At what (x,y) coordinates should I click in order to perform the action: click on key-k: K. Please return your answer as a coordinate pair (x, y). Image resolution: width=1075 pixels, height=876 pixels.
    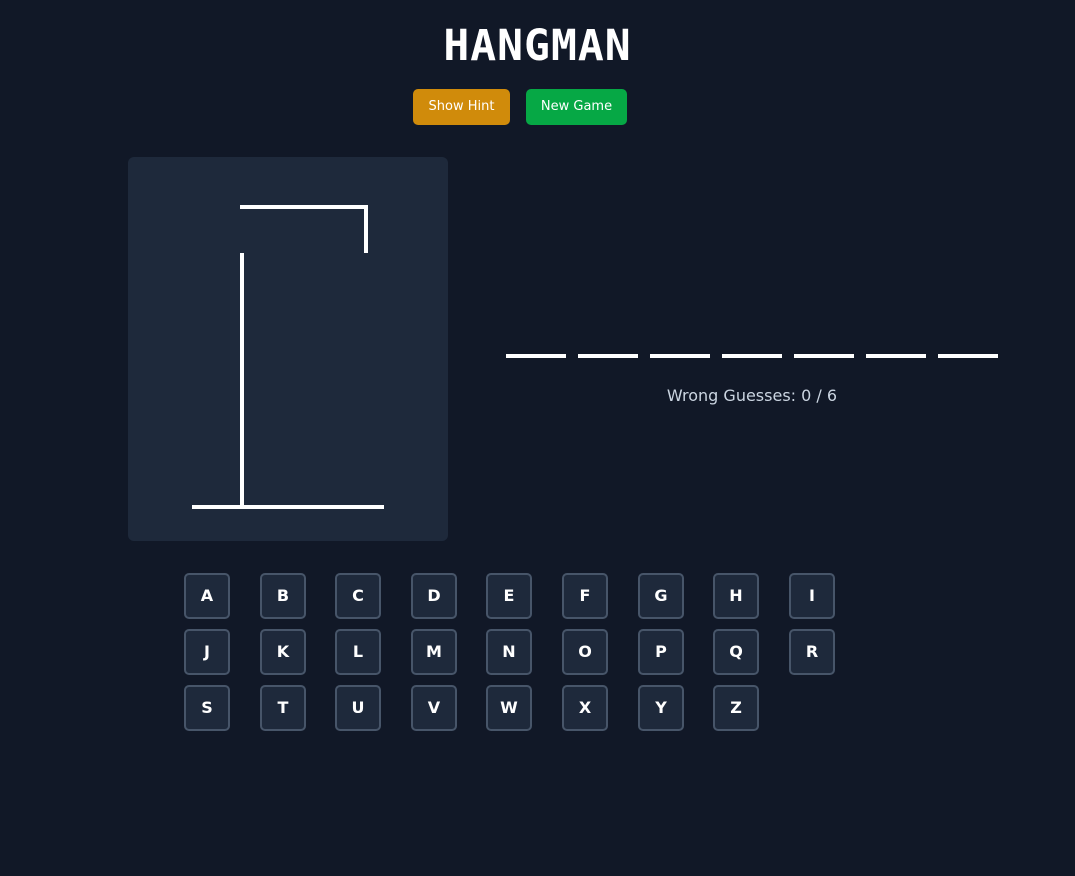
    Looking at the image, I should click on (283, 652).